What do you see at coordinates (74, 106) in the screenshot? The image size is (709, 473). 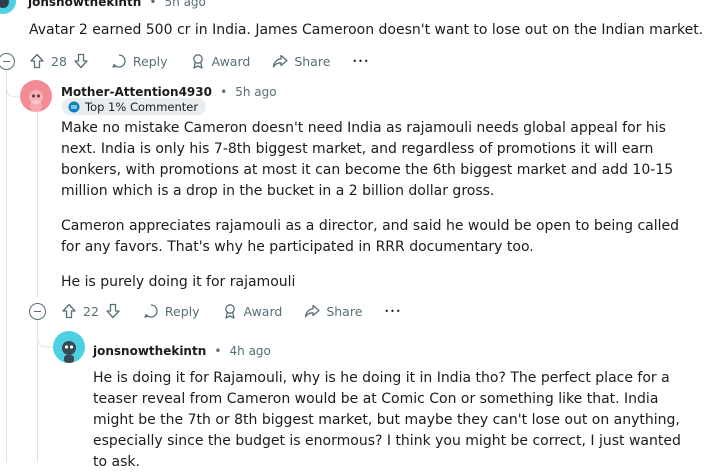 I see `contributor-badge-icon` at bounding box center [74, 106].